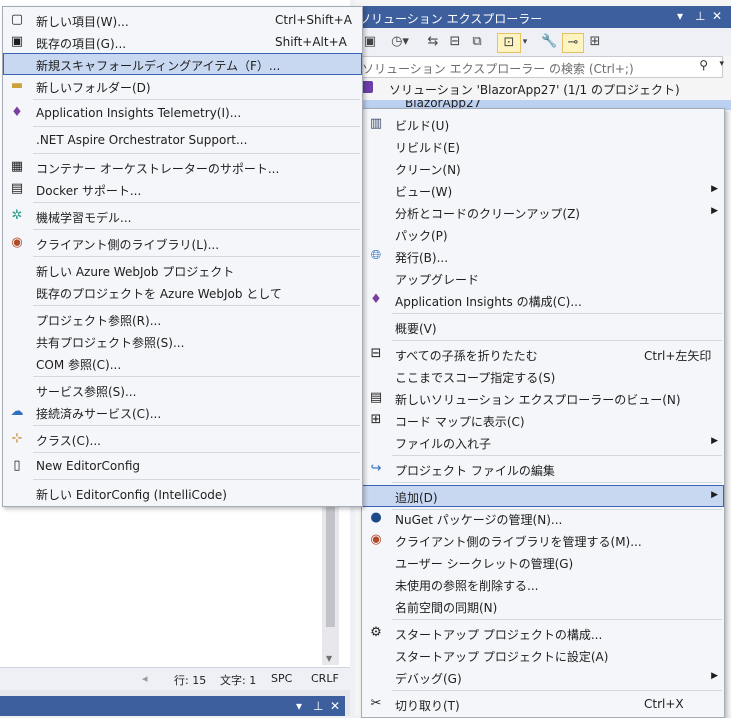 This screenshot has height=718, width=731. I want to click on build-icon: ▥, so click(376, 123).